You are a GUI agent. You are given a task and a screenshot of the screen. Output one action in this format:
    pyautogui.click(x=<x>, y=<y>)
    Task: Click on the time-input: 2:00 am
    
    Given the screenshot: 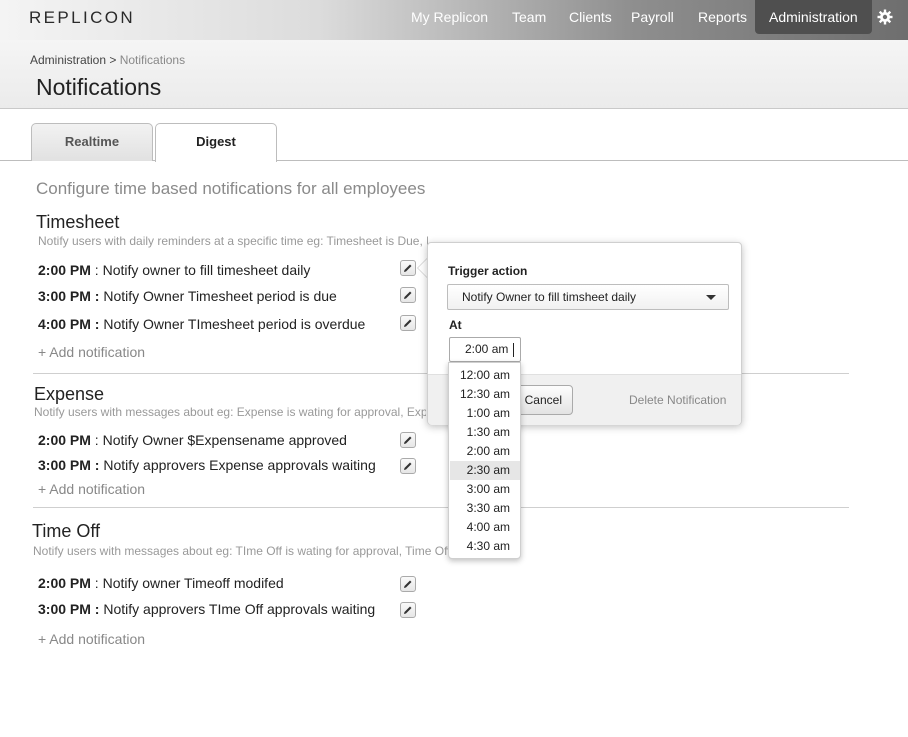 What is the action you would take?
    pyautogui.click(x=485, y=349)
    